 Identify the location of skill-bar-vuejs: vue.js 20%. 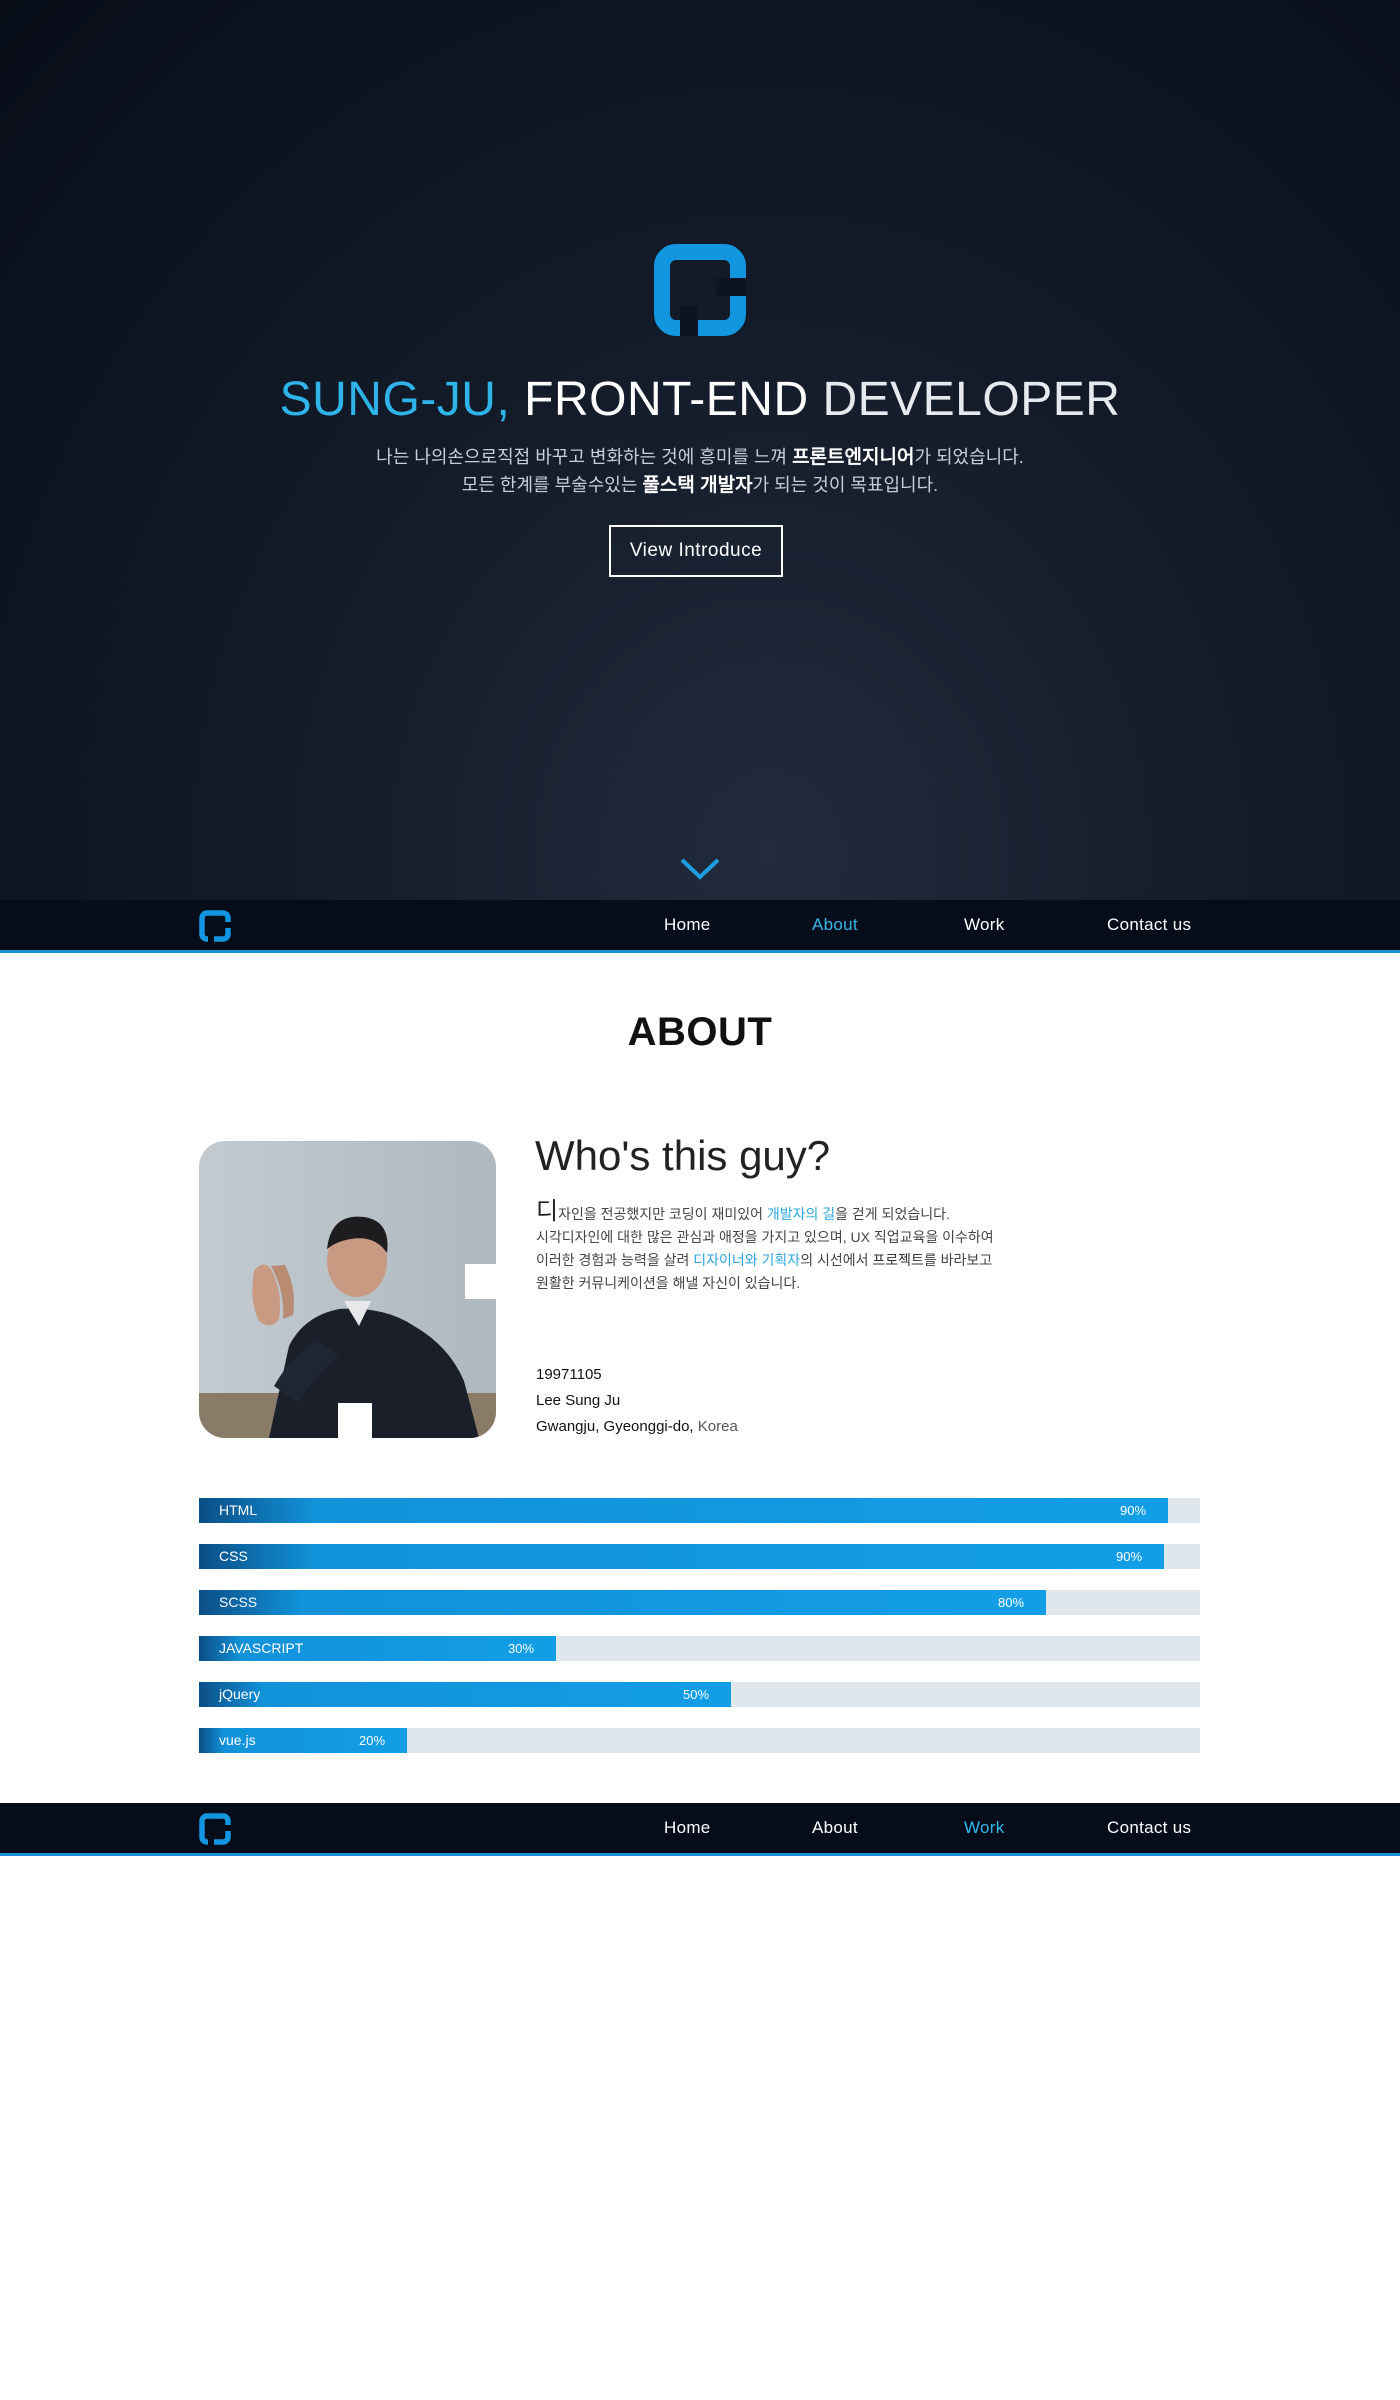
(699, 1740).